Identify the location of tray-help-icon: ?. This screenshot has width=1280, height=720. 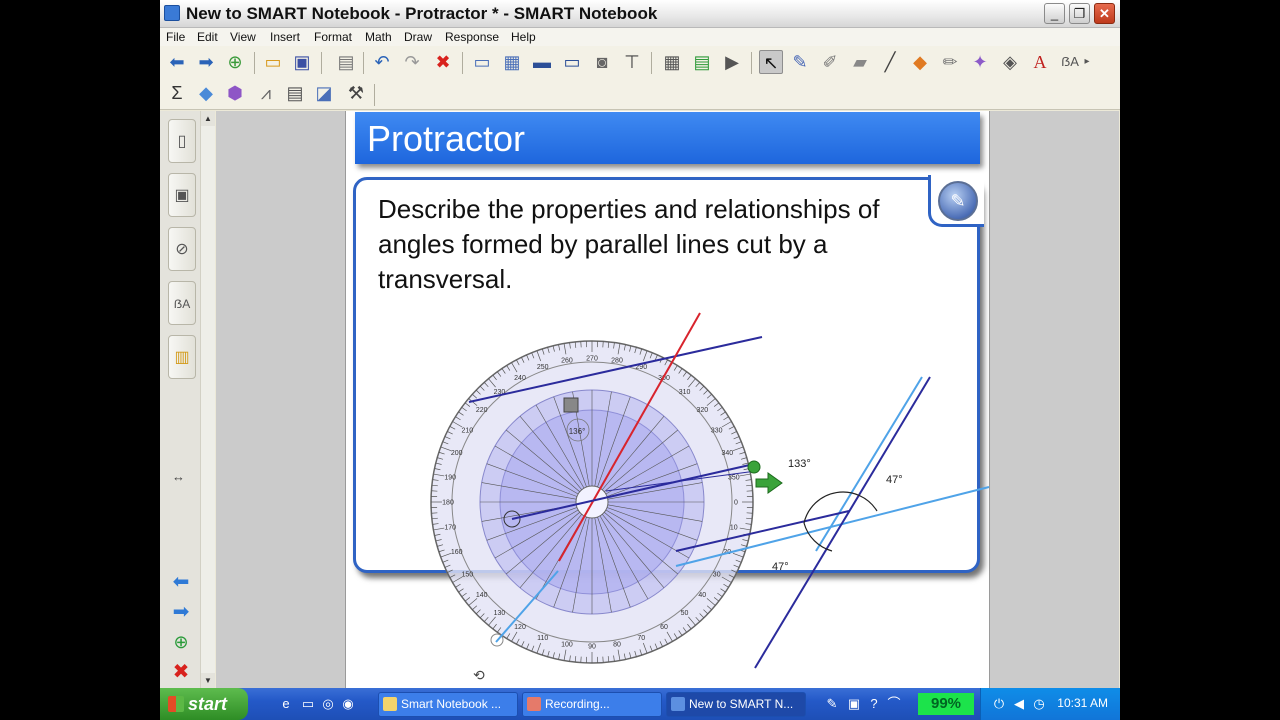
(874, 704).